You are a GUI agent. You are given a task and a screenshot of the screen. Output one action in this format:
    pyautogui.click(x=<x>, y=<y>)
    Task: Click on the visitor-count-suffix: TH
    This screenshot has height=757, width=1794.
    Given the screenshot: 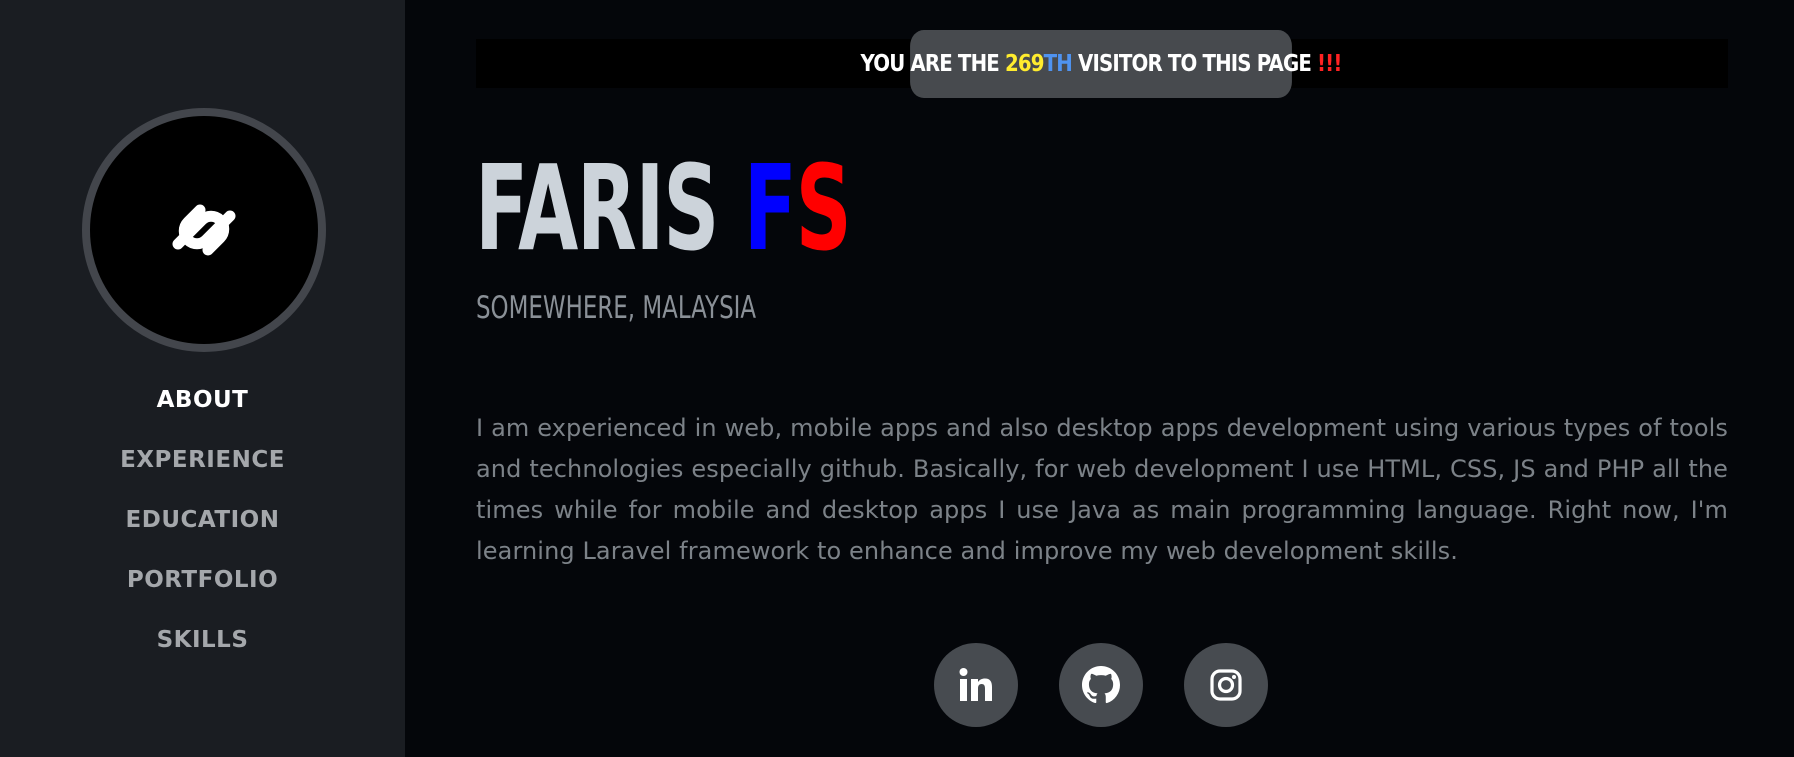 What is the action you would take?
    pyautogui.click(x=1058, y=64)
    